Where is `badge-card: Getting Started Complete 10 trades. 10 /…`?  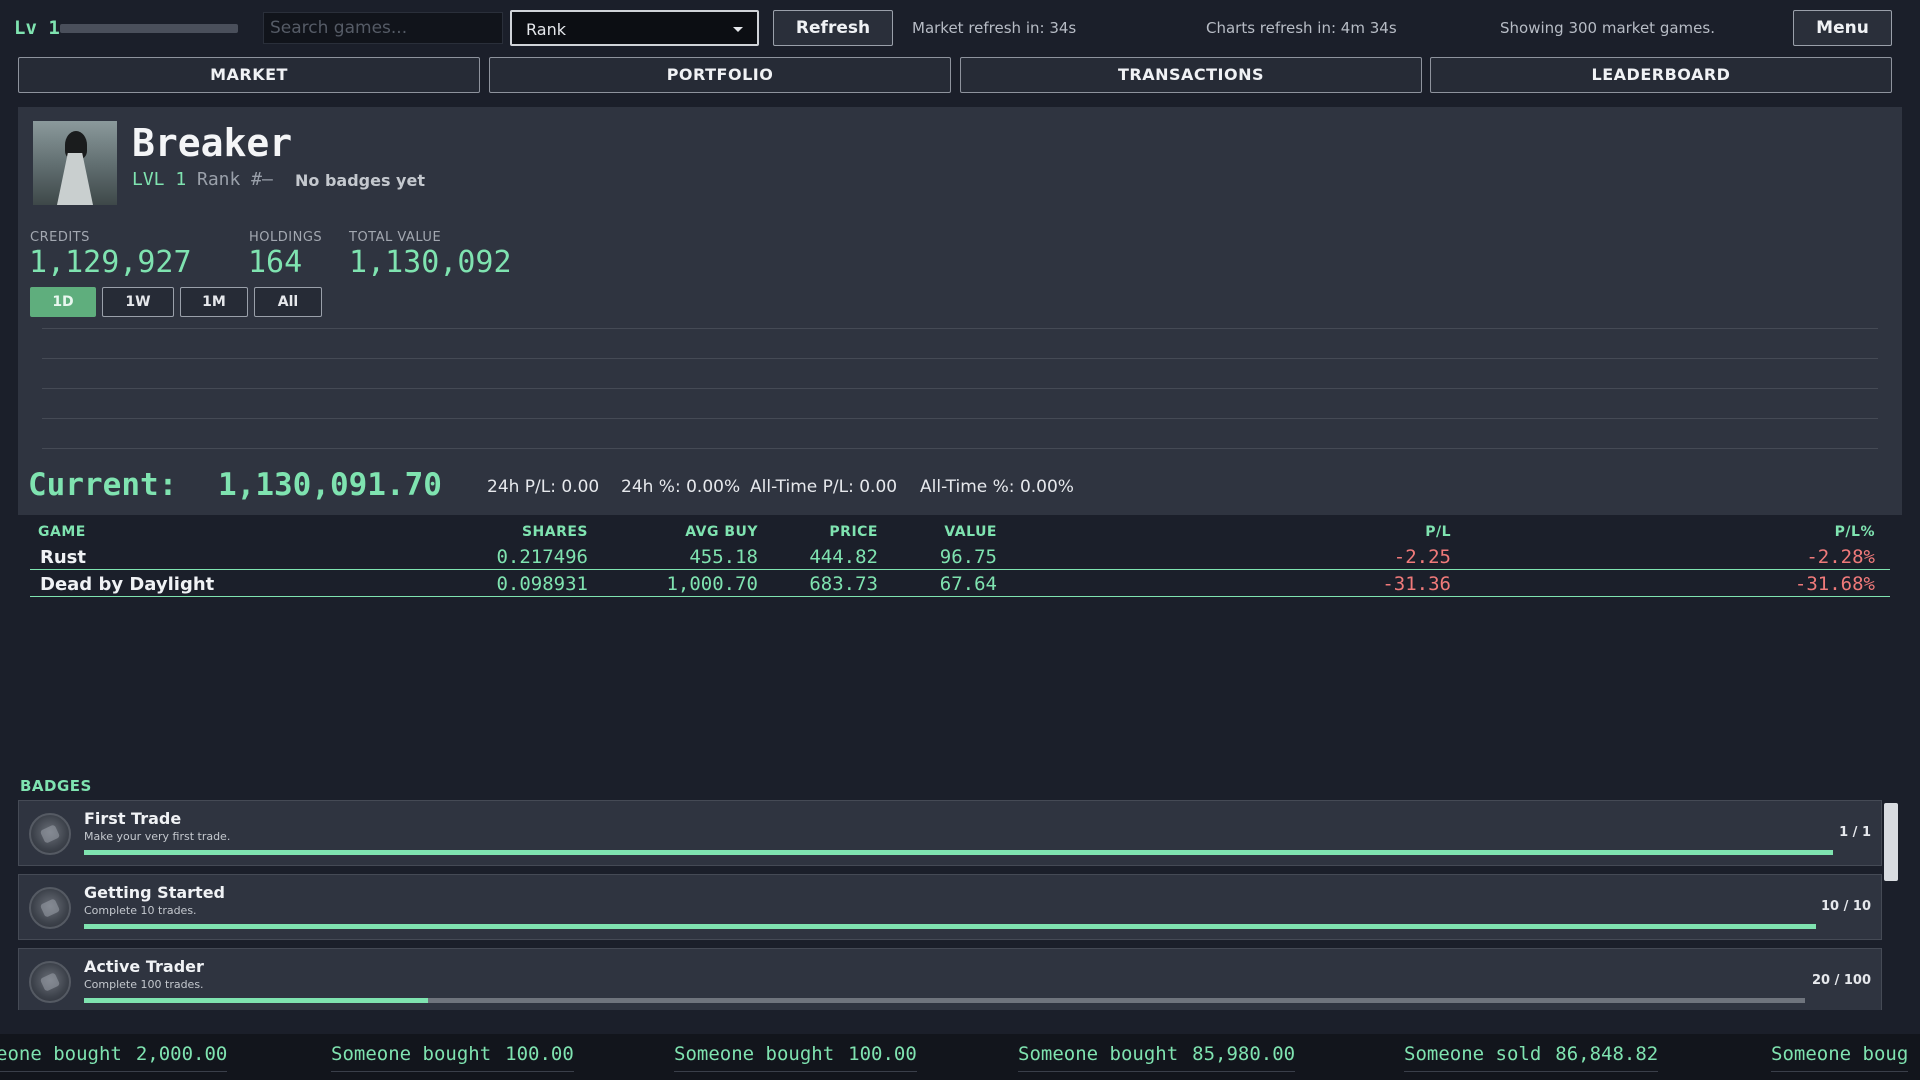
badge-card: Getting Started Complete 10 trades. 10 /… is located at coordinates (950, 907).